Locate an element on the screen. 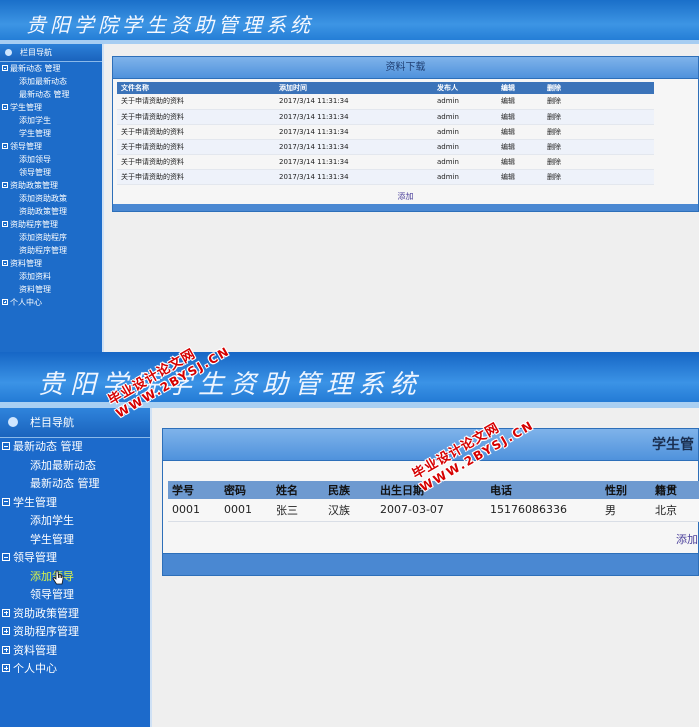 The width and height of the screenshot is (699, 727). column-header: 姓名 is located at coordinates (298, 490).